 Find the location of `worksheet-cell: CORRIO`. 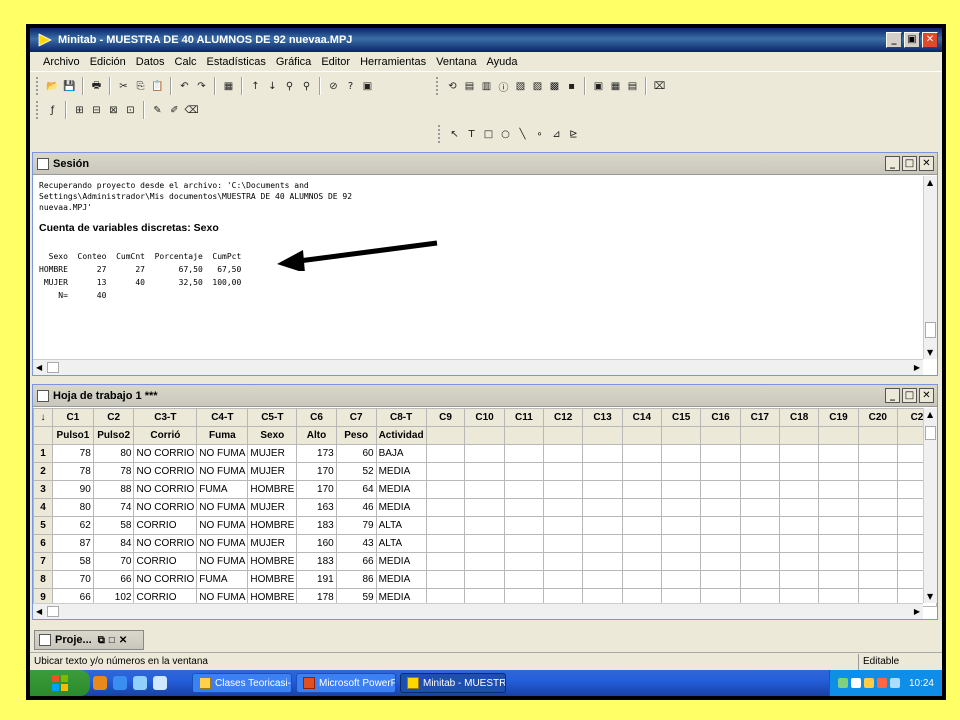

worksheet-cell: CORRIO is located at coordinates (165, 561).